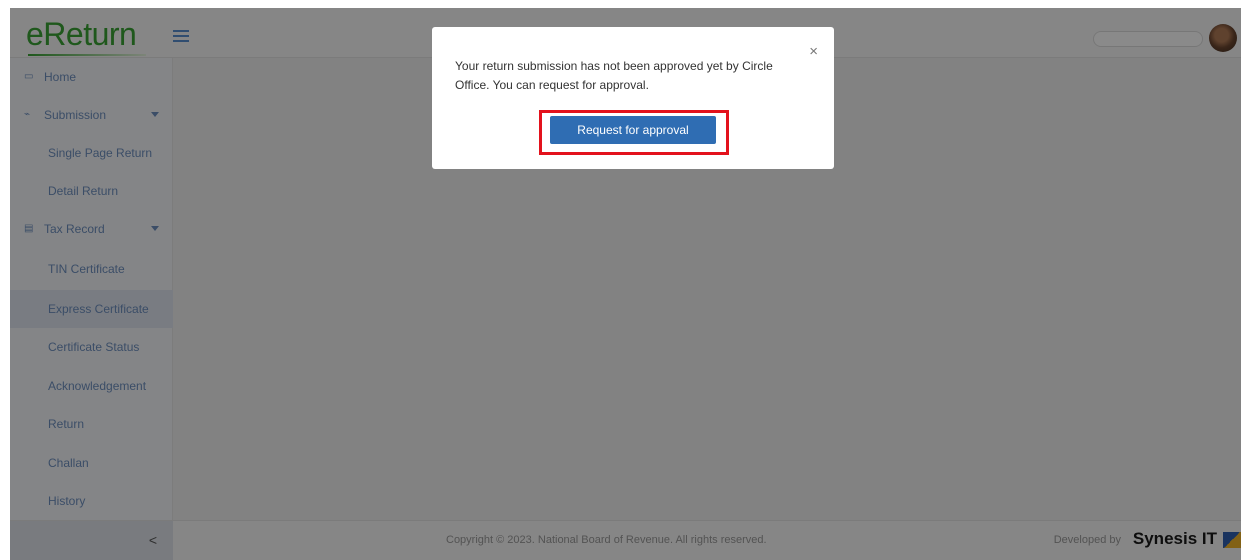  What do you see at coordinates (813, 51) in the screenshot?
I see `close-icon: ×` at bounding box center [813, 51].